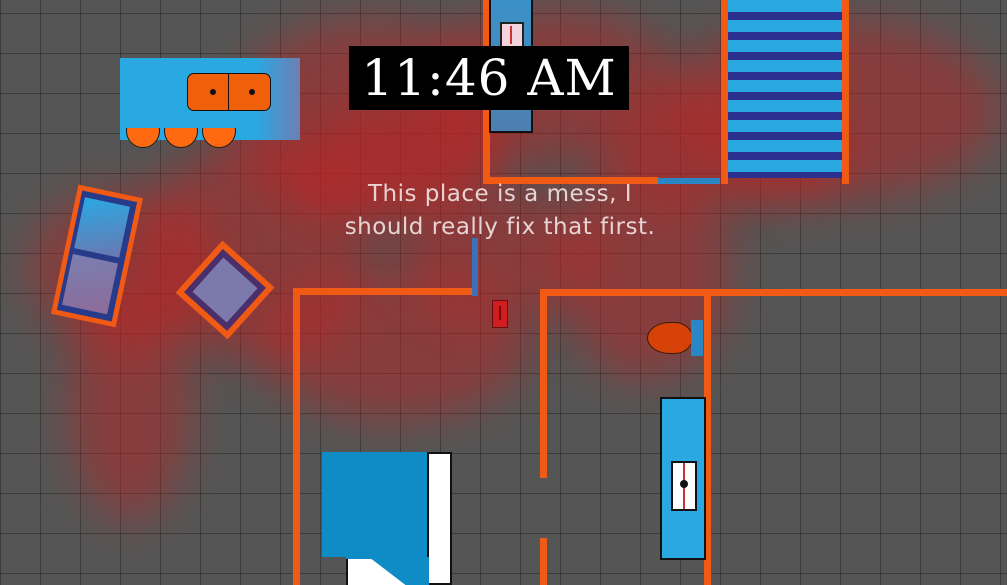 This screenshot has height=585, width=1007. Describe the element at coordinates (689, 181) in the screenshot. I see `door-hallway` at that location.